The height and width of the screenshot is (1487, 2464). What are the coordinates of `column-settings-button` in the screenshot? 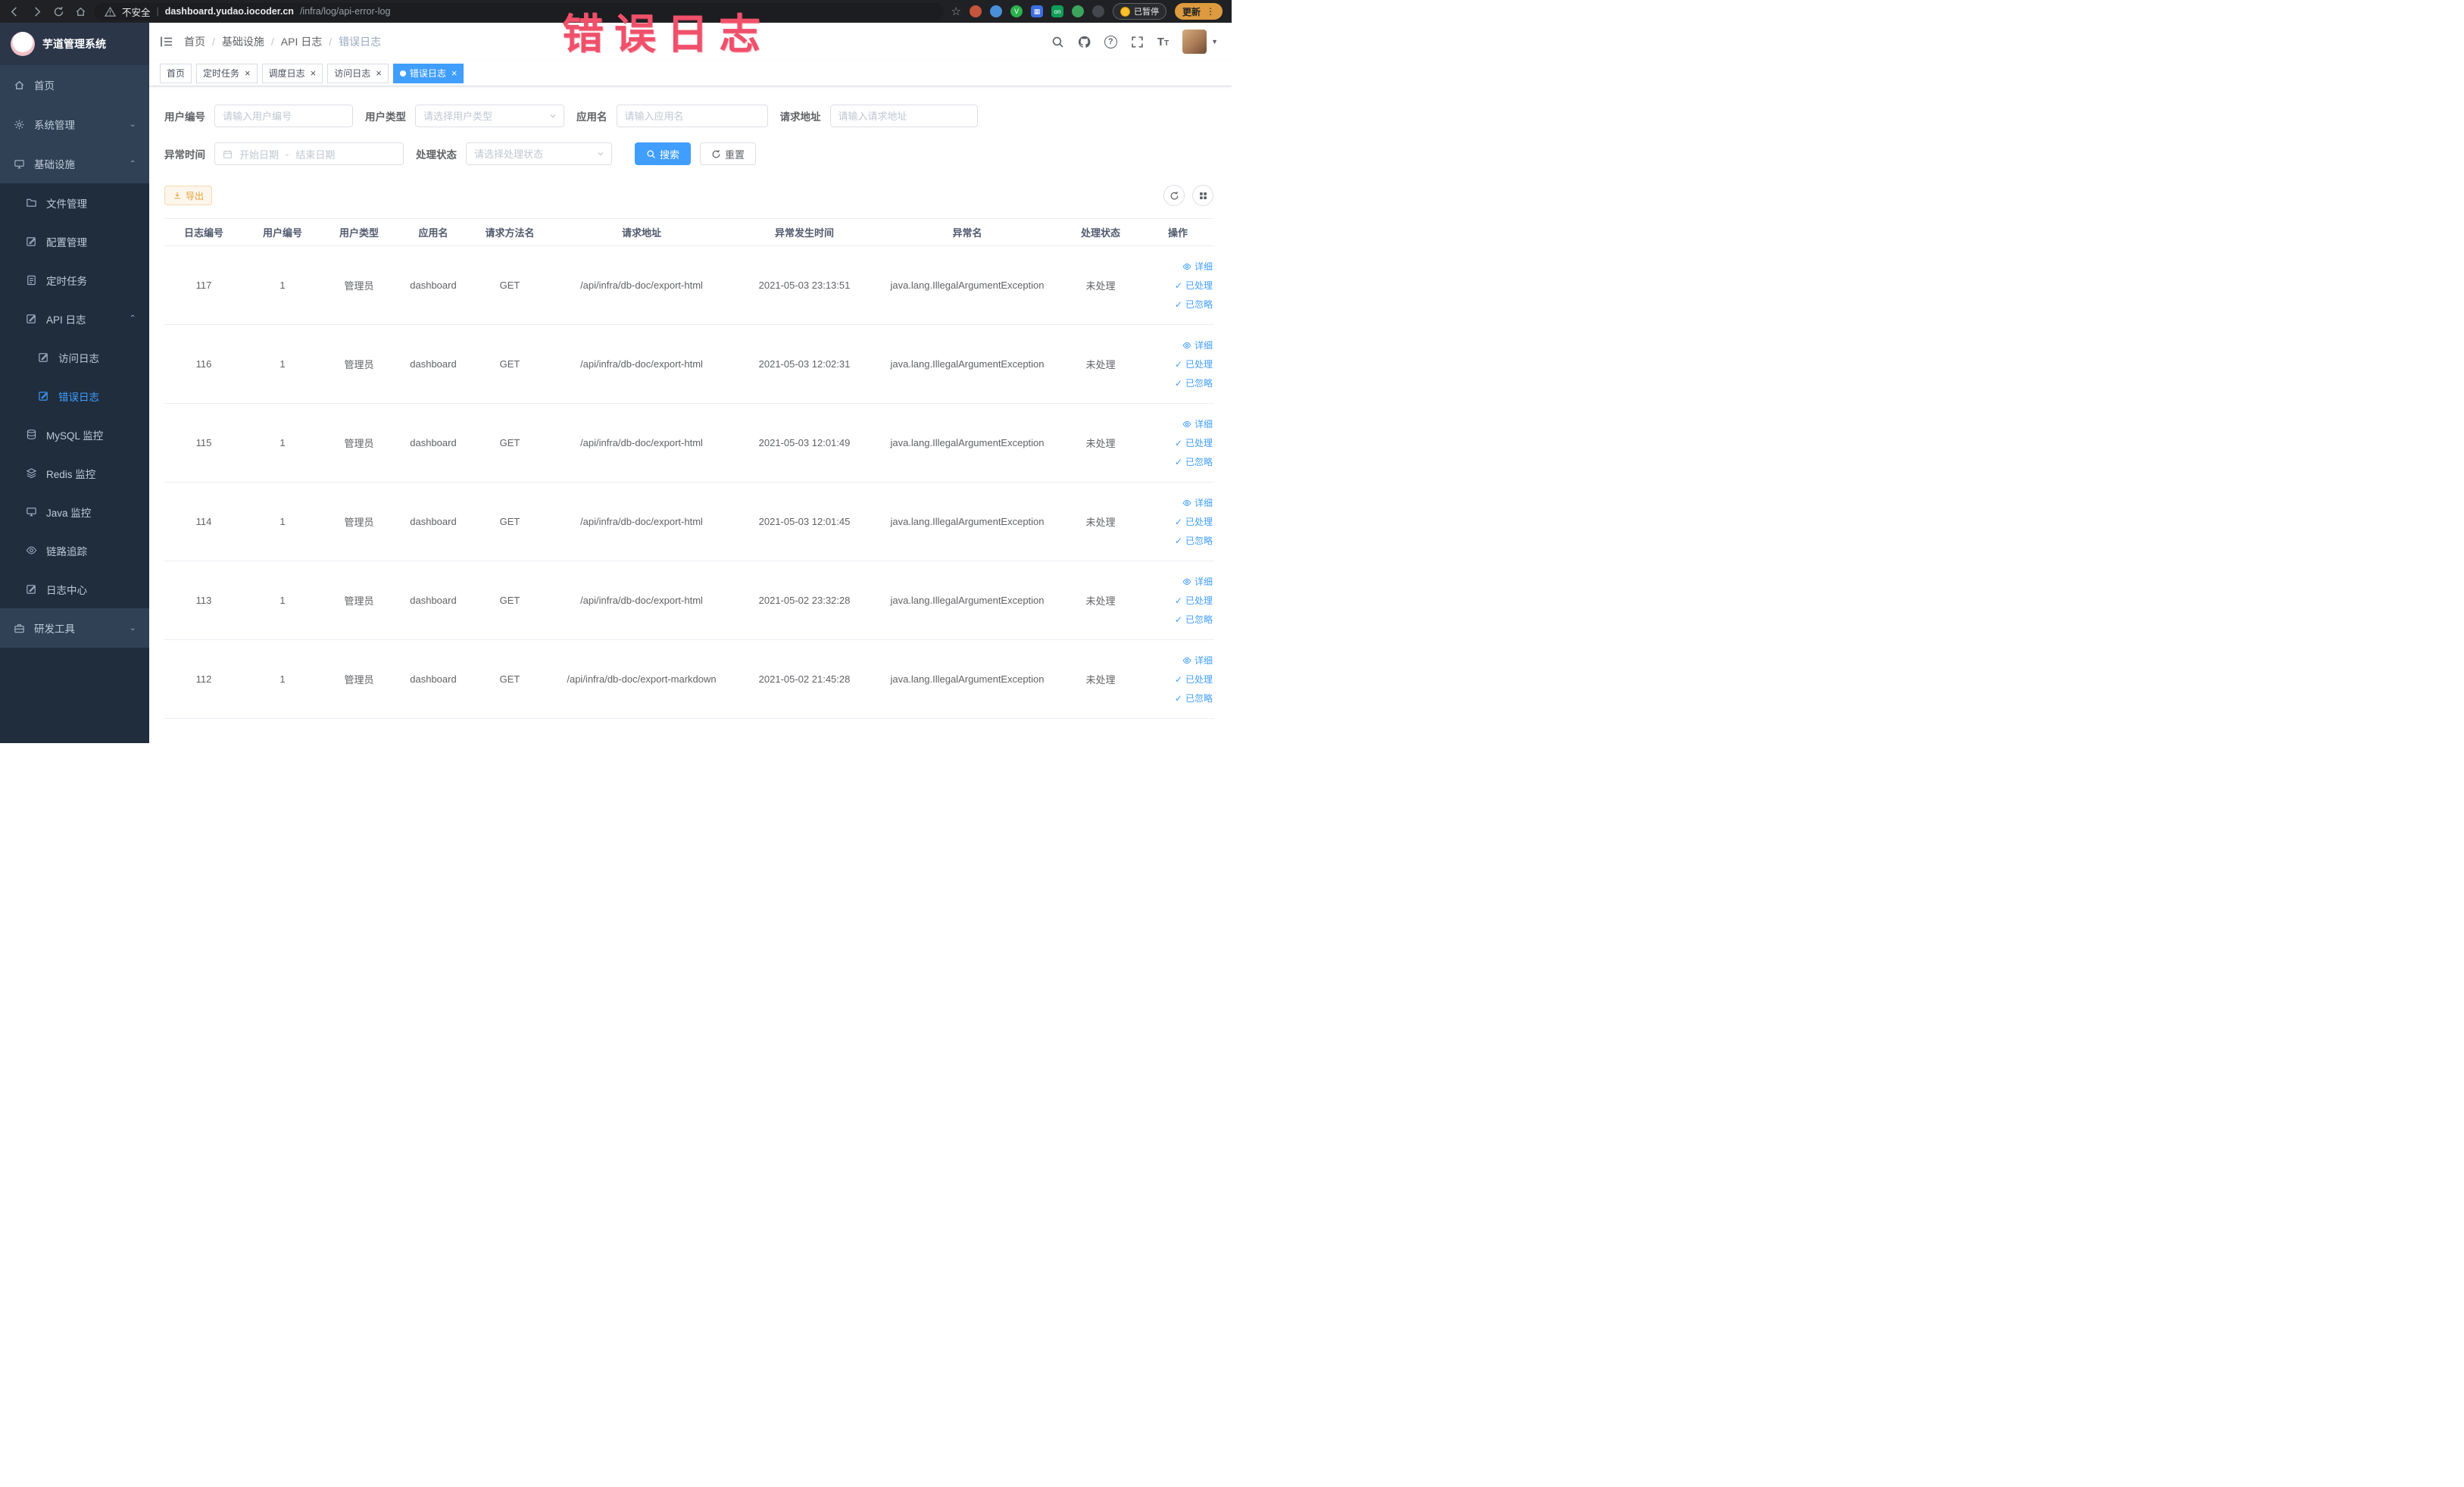 It's located at (1202, 195).